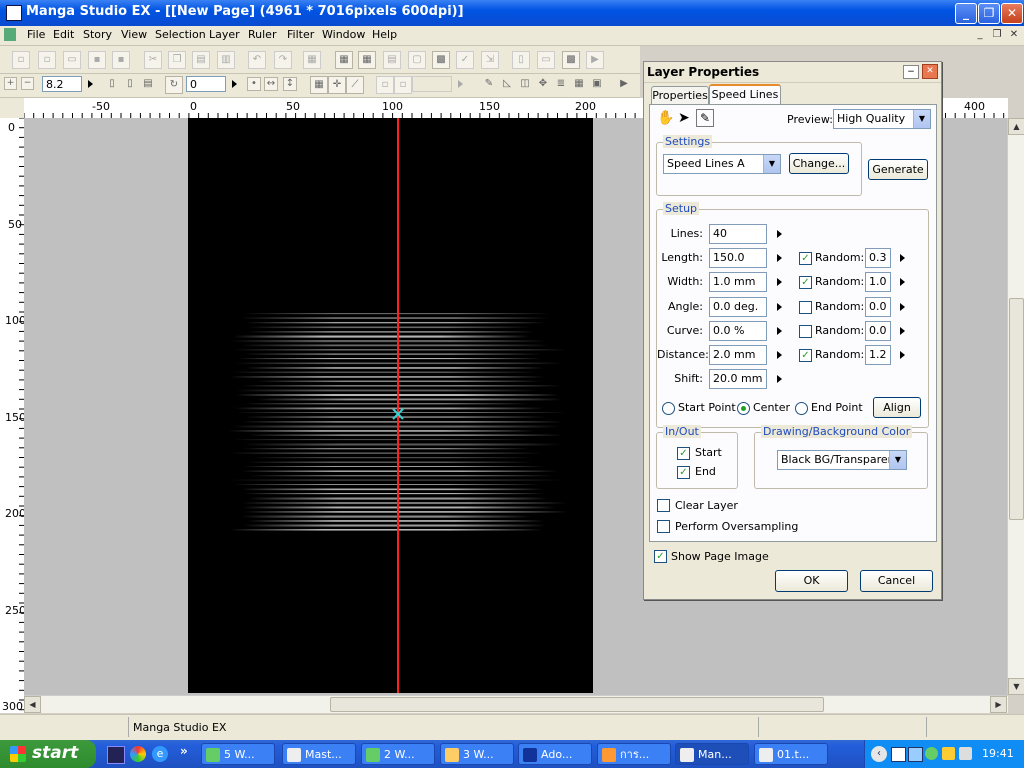  What do you see at coordinates (36, 34) in the screenshot?
I see `menu-file: File` at bounding box center [36, 34].